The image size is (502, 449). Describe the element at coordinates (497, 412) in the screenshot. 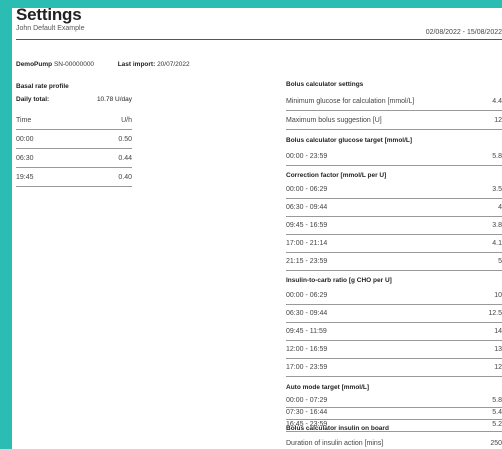

I see `row-value: 5.4` at that location.